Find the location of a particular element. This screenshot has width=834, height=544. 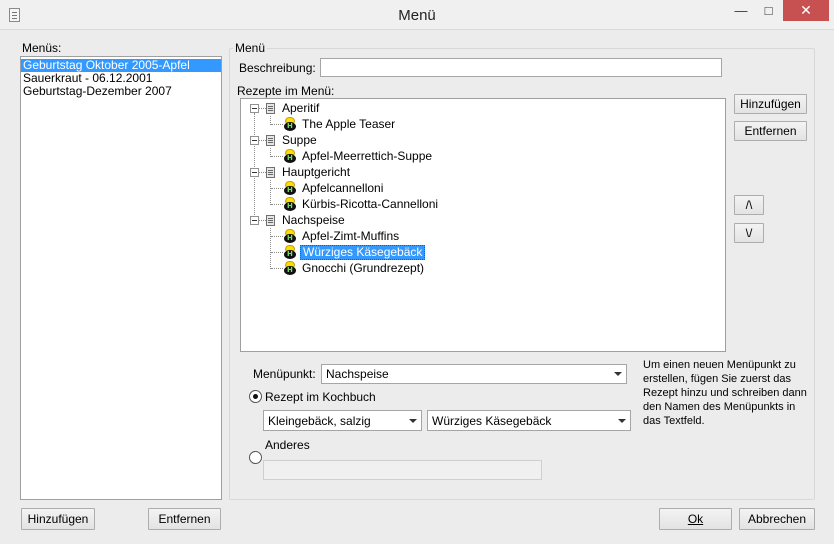

tree-category-label: Hauptgericht is located at coordinates (316, 171).